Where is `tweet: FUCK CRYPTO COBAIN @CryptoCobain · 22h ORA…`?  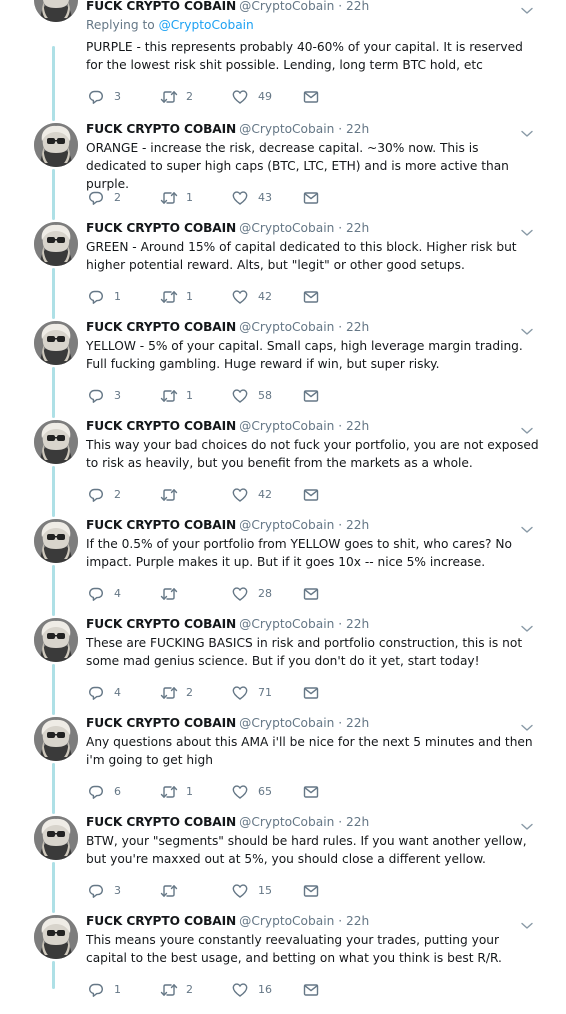
tweet: FUCK CRYPTO COBAIN @CryptoCobain · 22h ORA… is located at coordinates (283, 171).